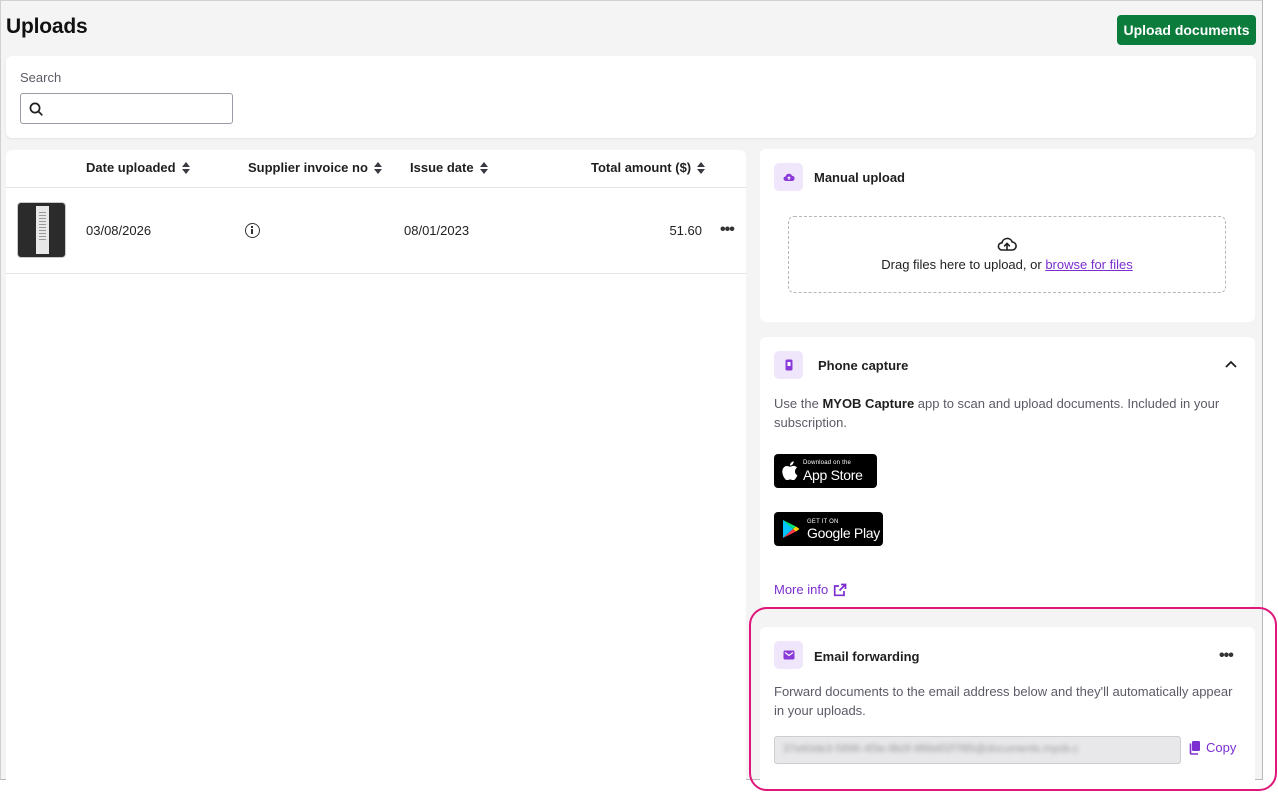 This screenshot has width=1278, height=793. Describe the element at coordinates (1231, 364) in the screenshot. I see `chevron-up-icon` at that location.